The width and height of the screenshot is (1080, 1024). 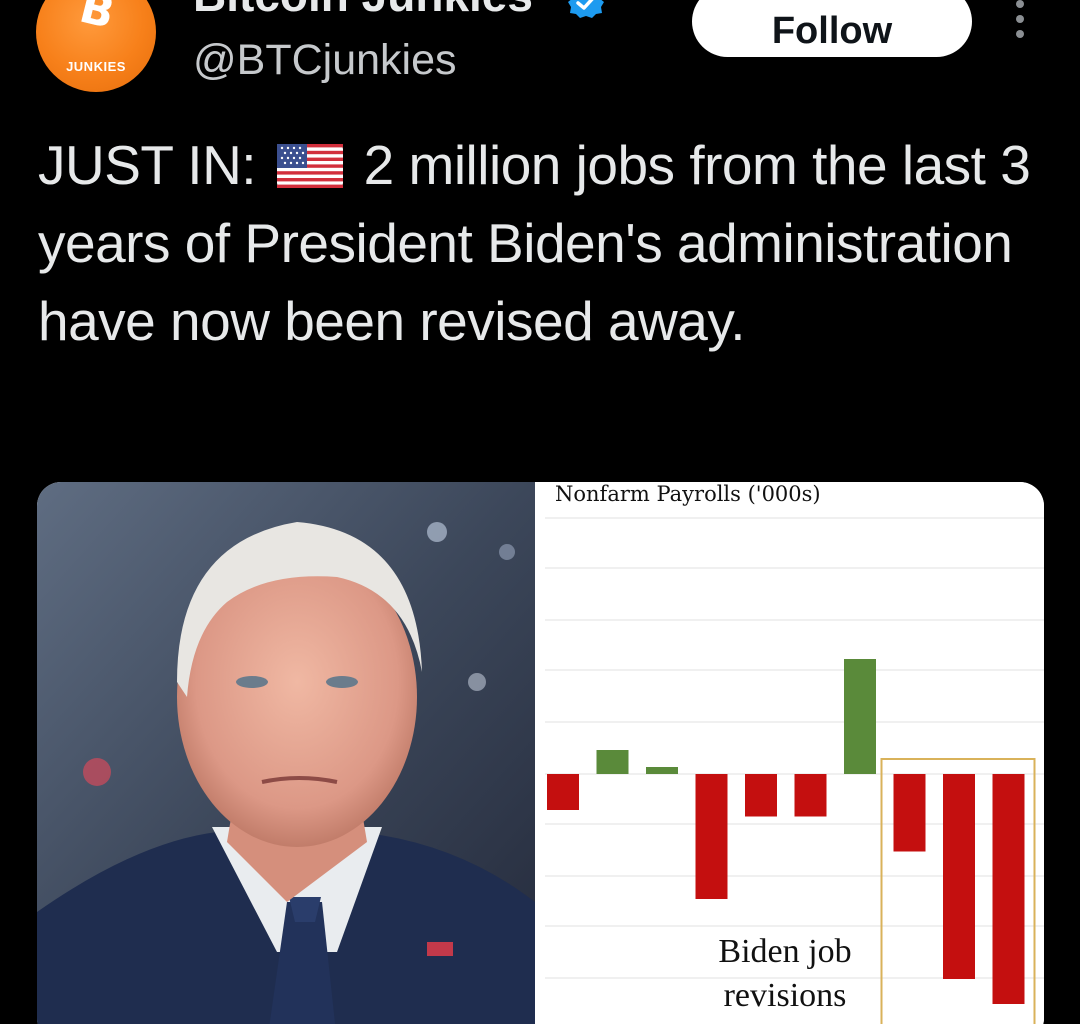 I want to click on chart-title: Nonfarm Payrolls ('000s), so click(x=688, y=494).